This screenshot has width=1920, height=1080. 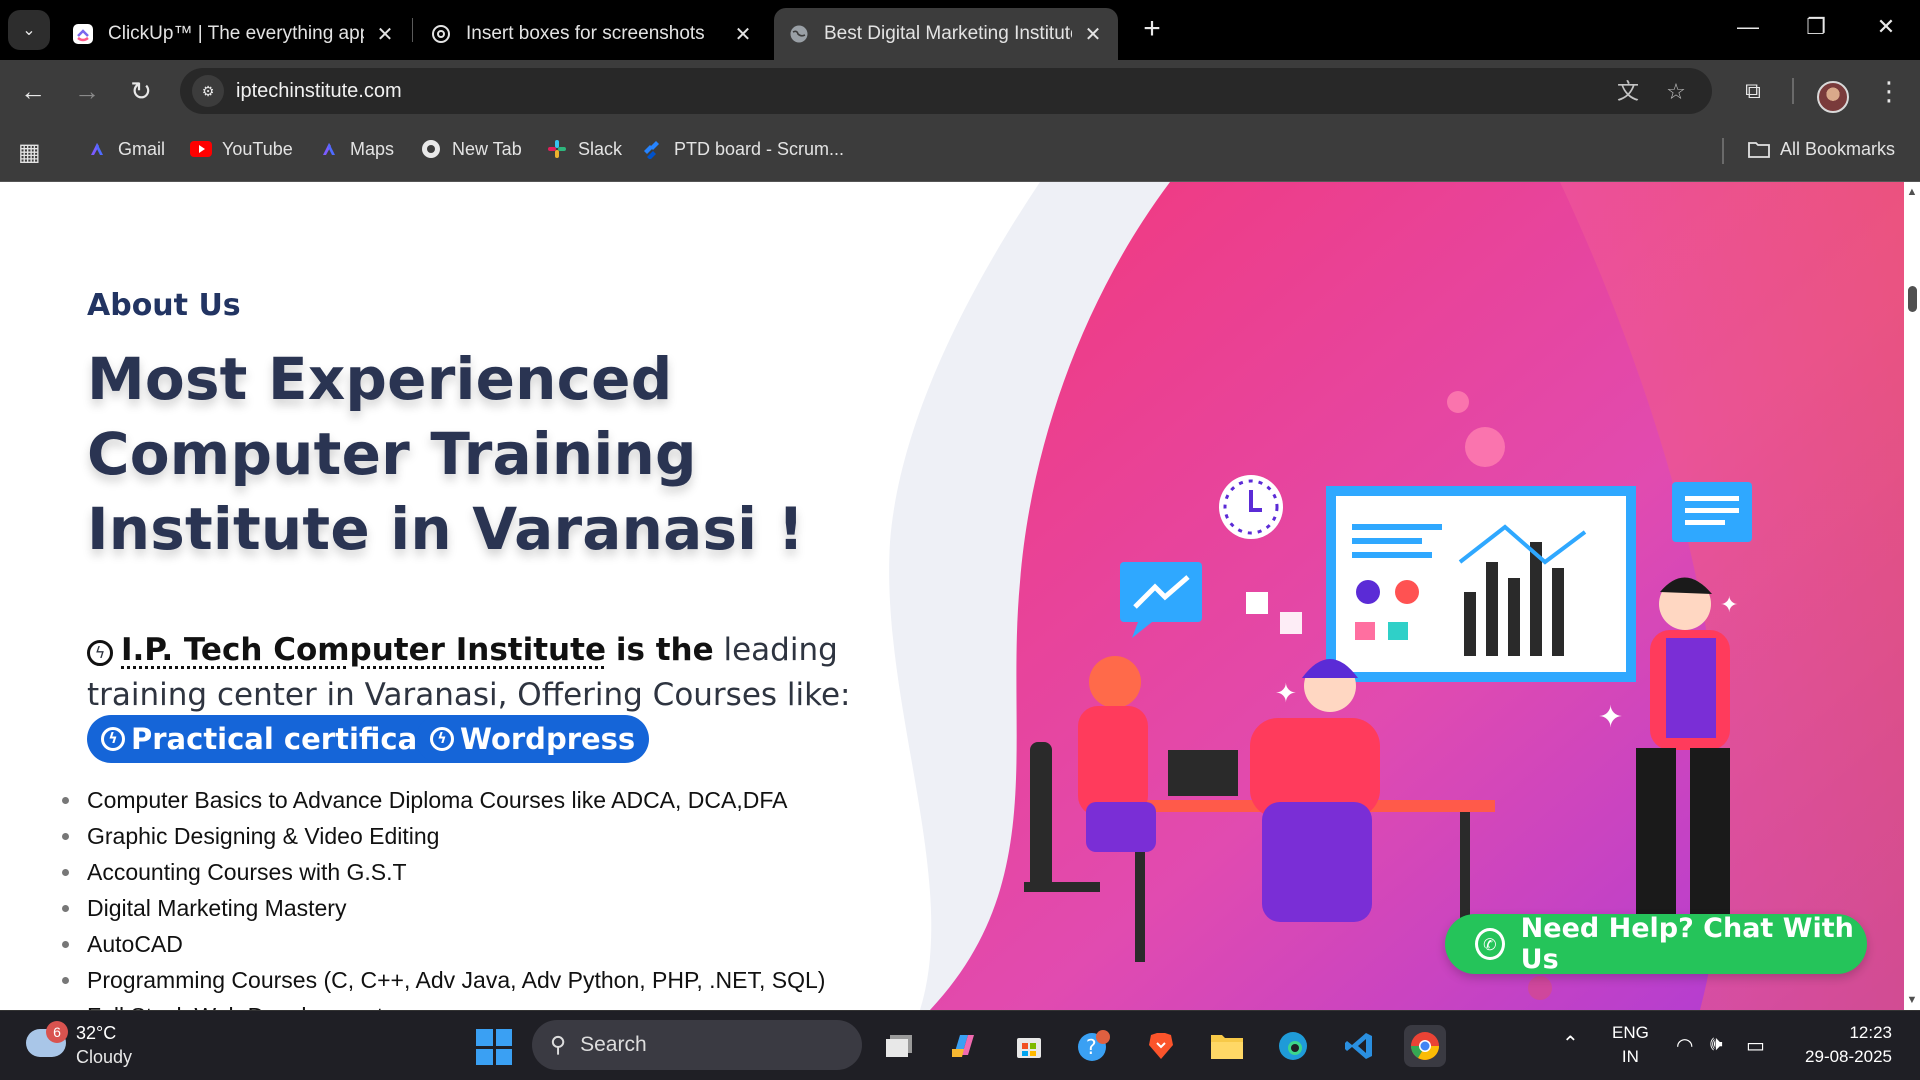 I want to click on brave-browser-icon, so click(x=1161, y=1046).